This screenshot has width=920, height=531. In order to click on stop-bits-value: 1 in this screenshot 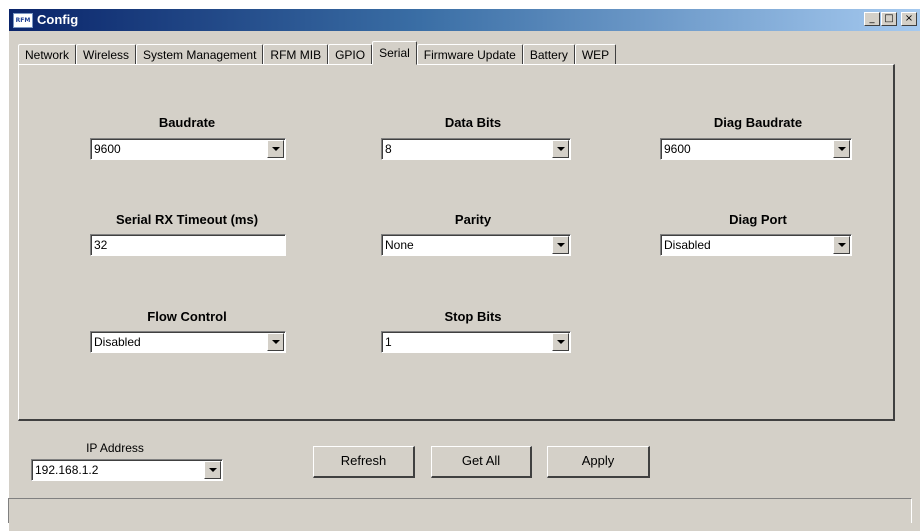, I will do `click(388, 342)`.